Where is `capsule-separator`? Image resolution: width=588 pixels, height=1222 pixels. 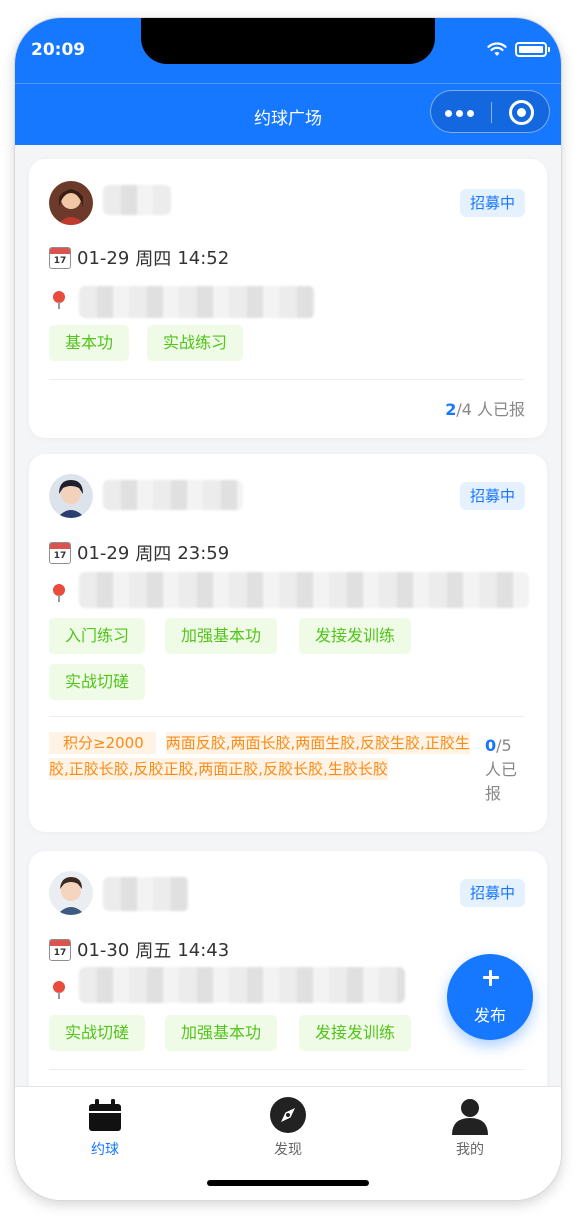 capsule-separator is located at coordinates (491, 112).